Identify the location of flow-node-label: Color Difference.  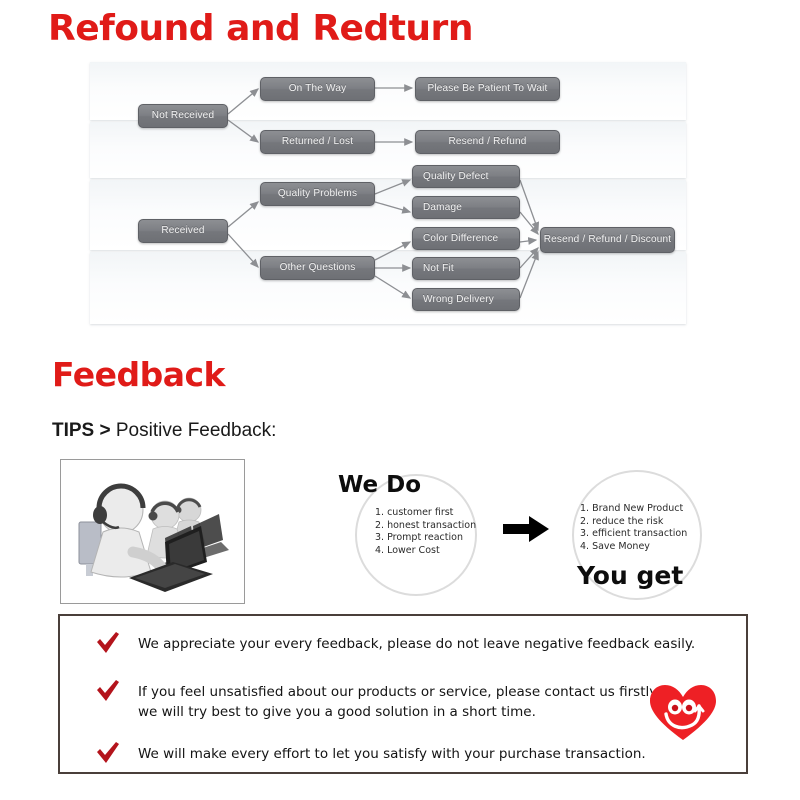
(461, 238).